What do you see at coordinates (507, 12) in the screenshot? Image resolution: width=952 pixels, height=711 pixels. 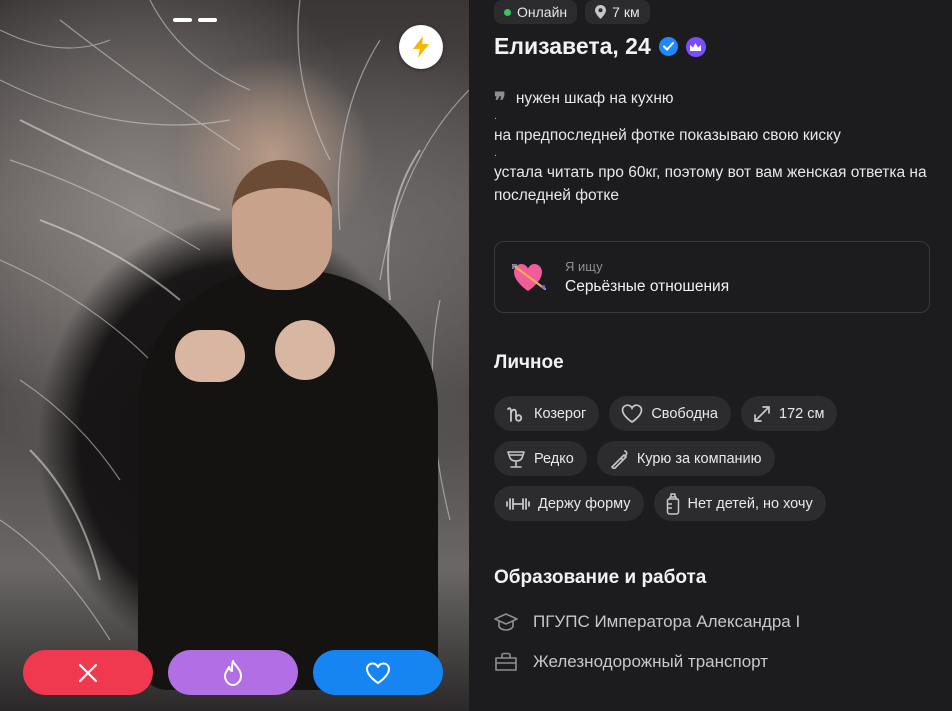 I see `online-dot-icon` at bounding box center [507, 12].